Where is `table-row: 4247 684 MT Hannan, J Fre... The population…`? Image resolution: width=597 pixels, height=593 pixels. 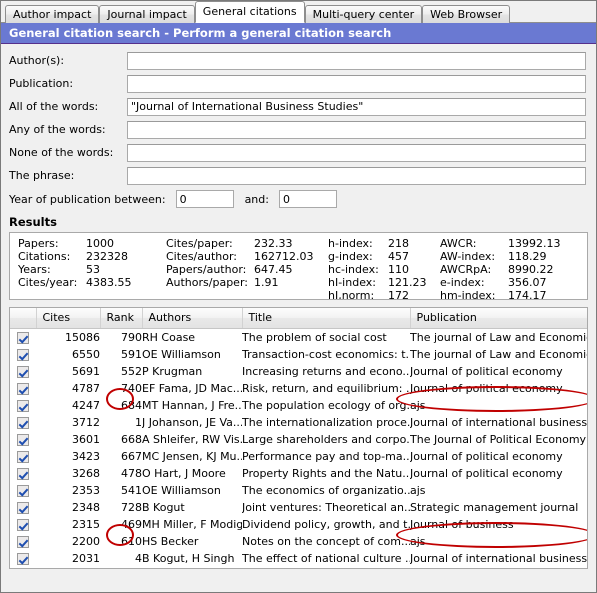
table-row: 4247 684 MT Hannan, J Fre... The population… is located at coordinates (298, 405).